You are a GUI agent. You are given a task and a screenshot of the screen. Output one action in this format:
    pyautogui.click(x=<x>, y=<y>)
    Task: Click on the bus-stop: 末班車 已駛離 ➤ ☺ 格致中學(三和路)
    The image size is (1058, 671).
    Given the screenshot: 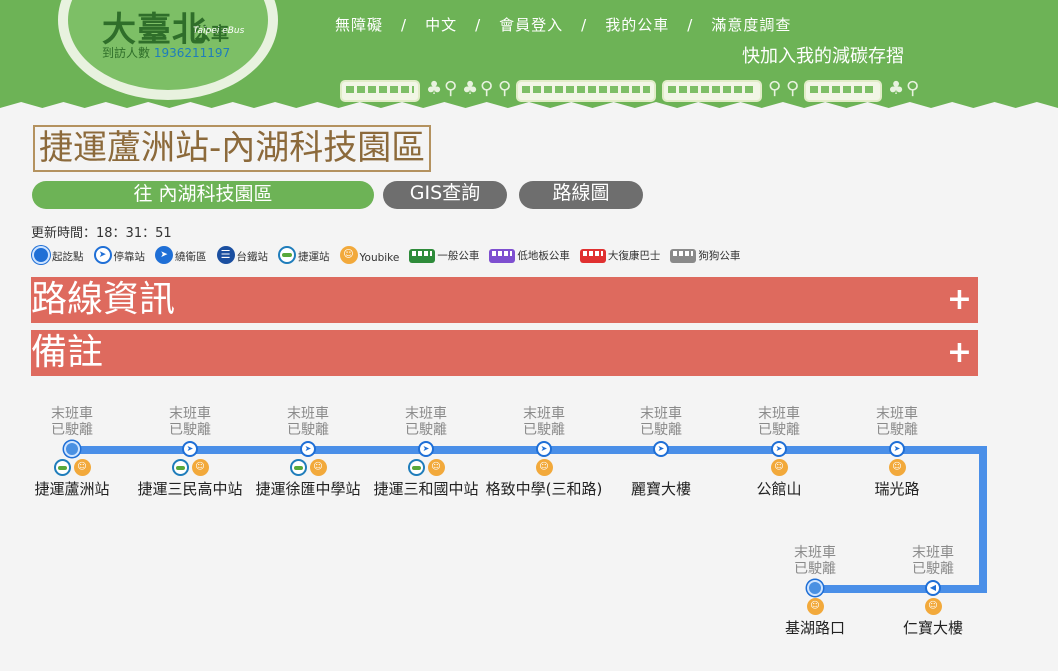 What is the action you would take?
    pyautogui.click(x=544, y=452)
    